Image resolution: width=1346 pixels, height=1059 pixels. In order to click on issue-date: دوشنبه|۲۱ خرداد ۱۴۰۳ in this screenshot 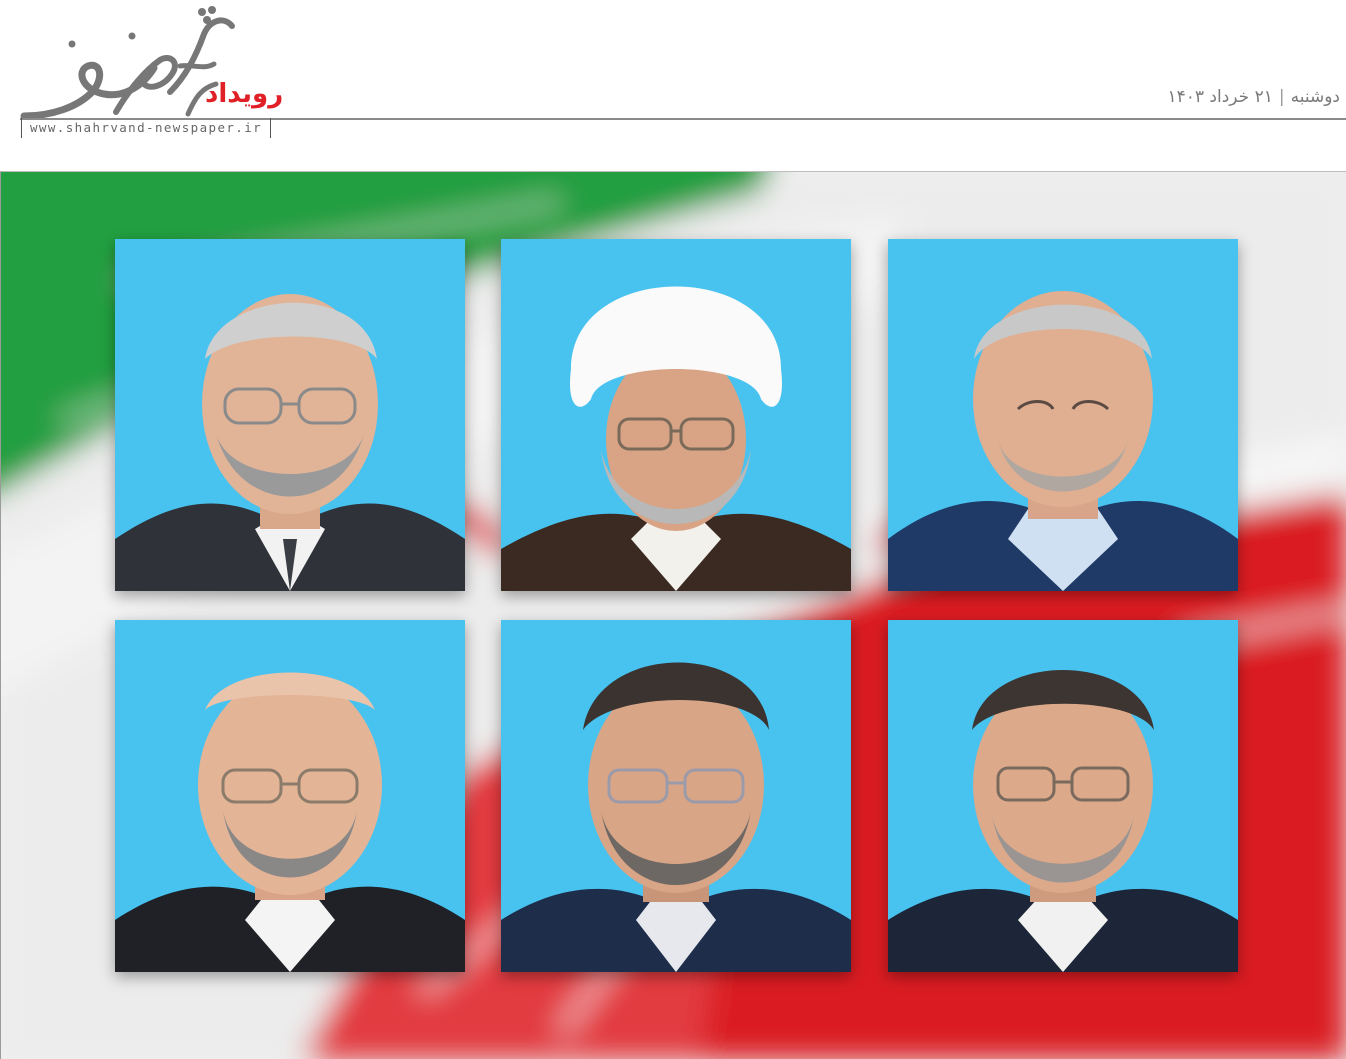, I will do `click(1254, 97)`.